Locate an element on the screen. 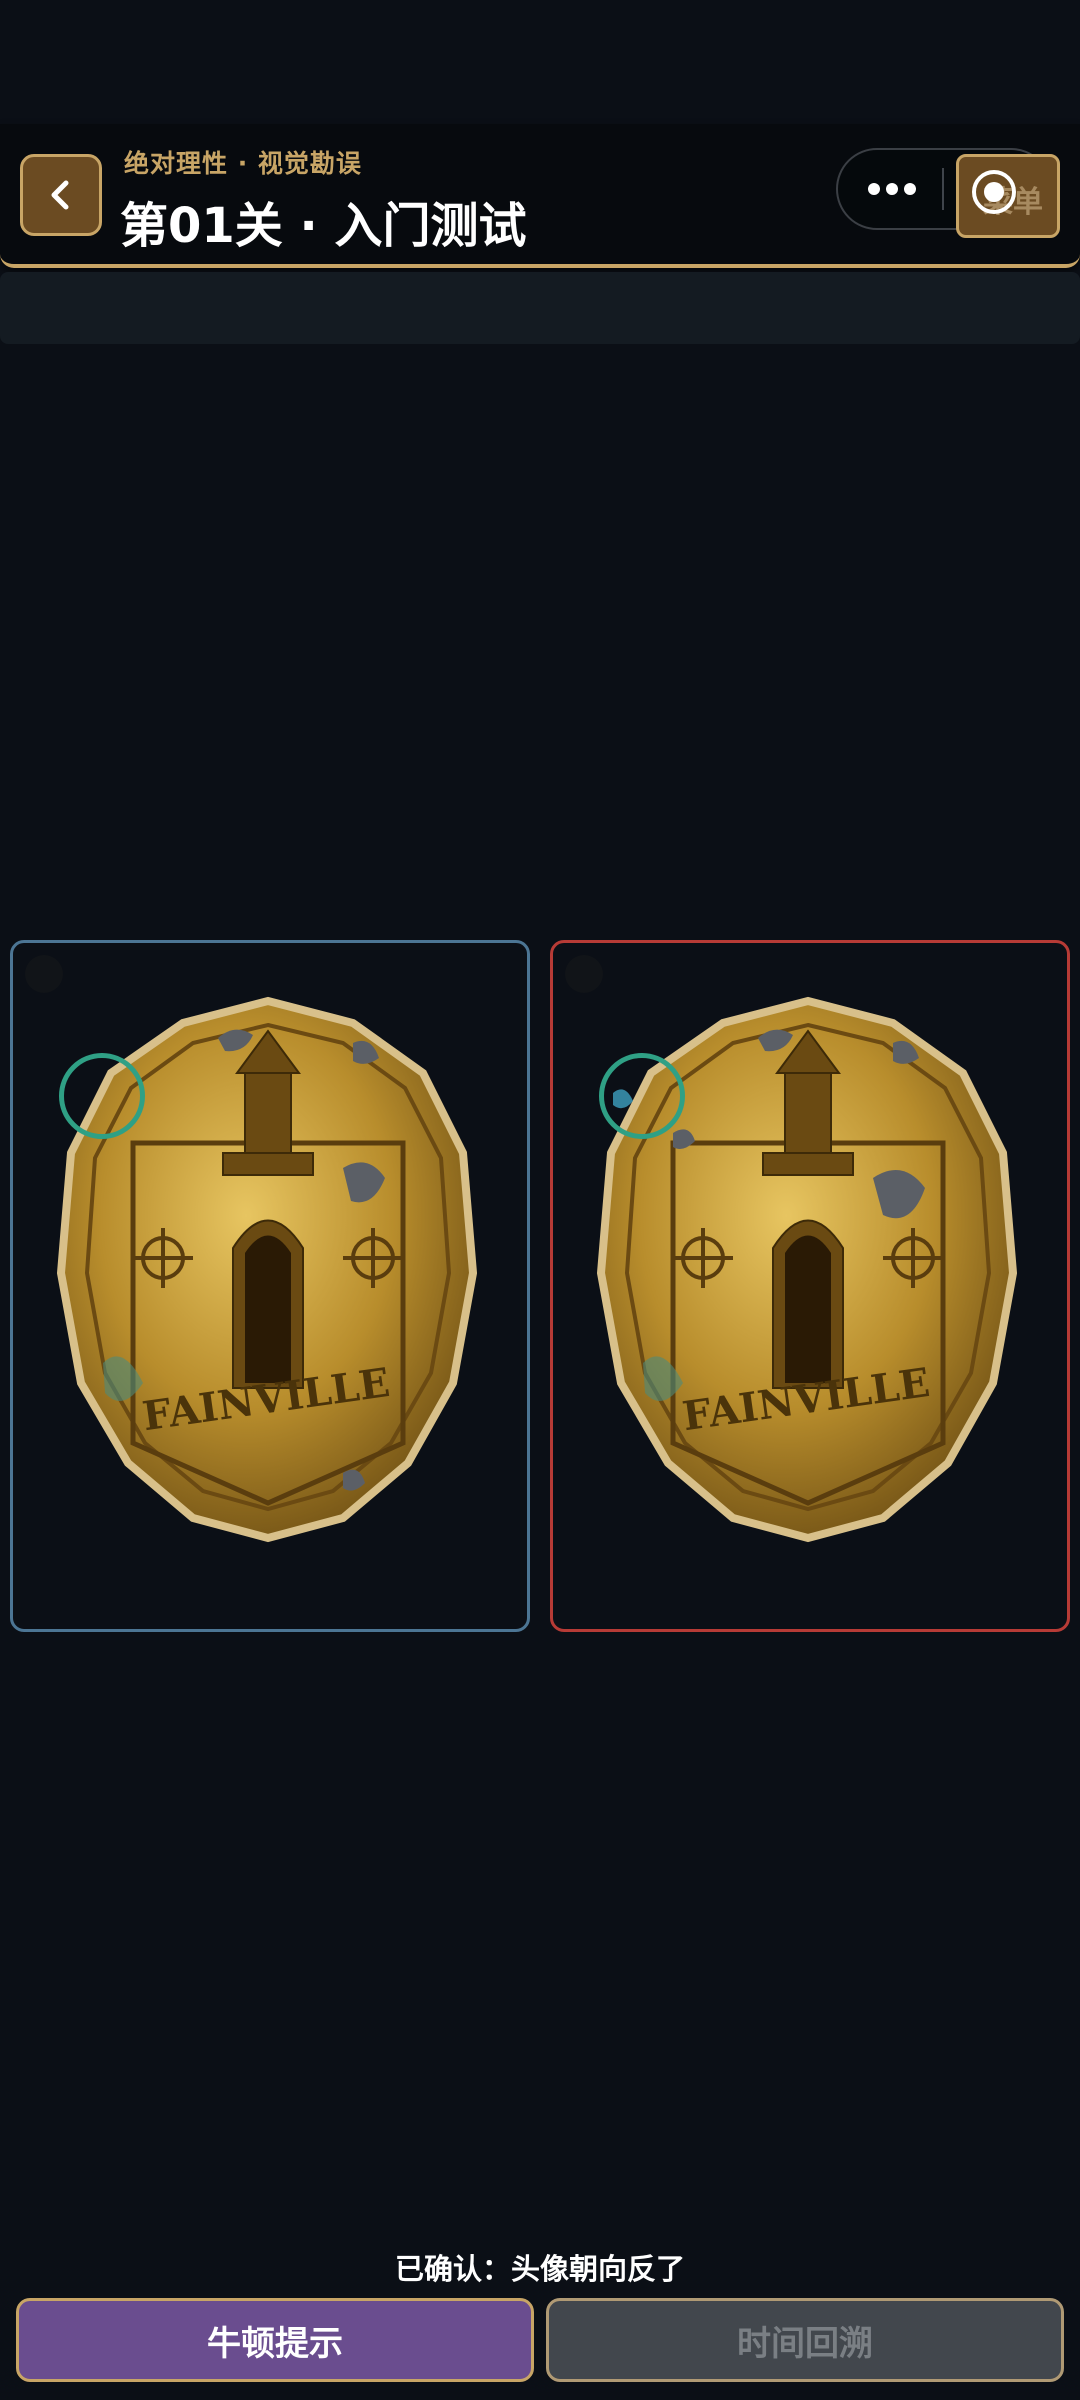 This screenshot has width=1080, height=2400. more-button is located at coordinates (892, 189).